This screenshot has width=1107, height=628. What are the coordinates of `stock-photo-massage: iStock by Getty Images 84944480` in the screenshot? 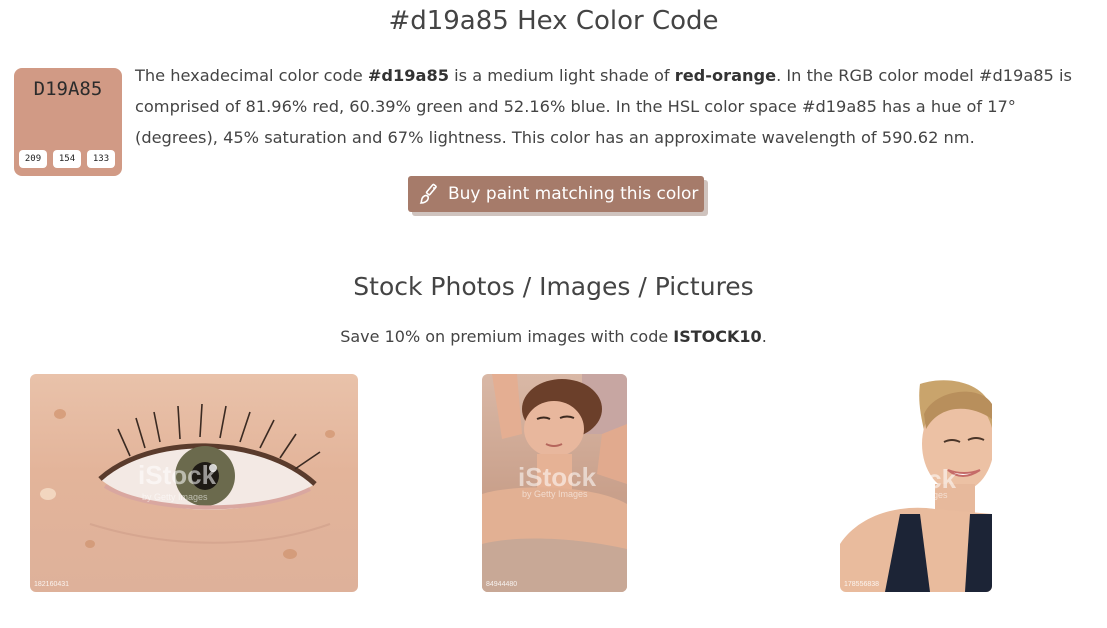 It's located at (554, 483).